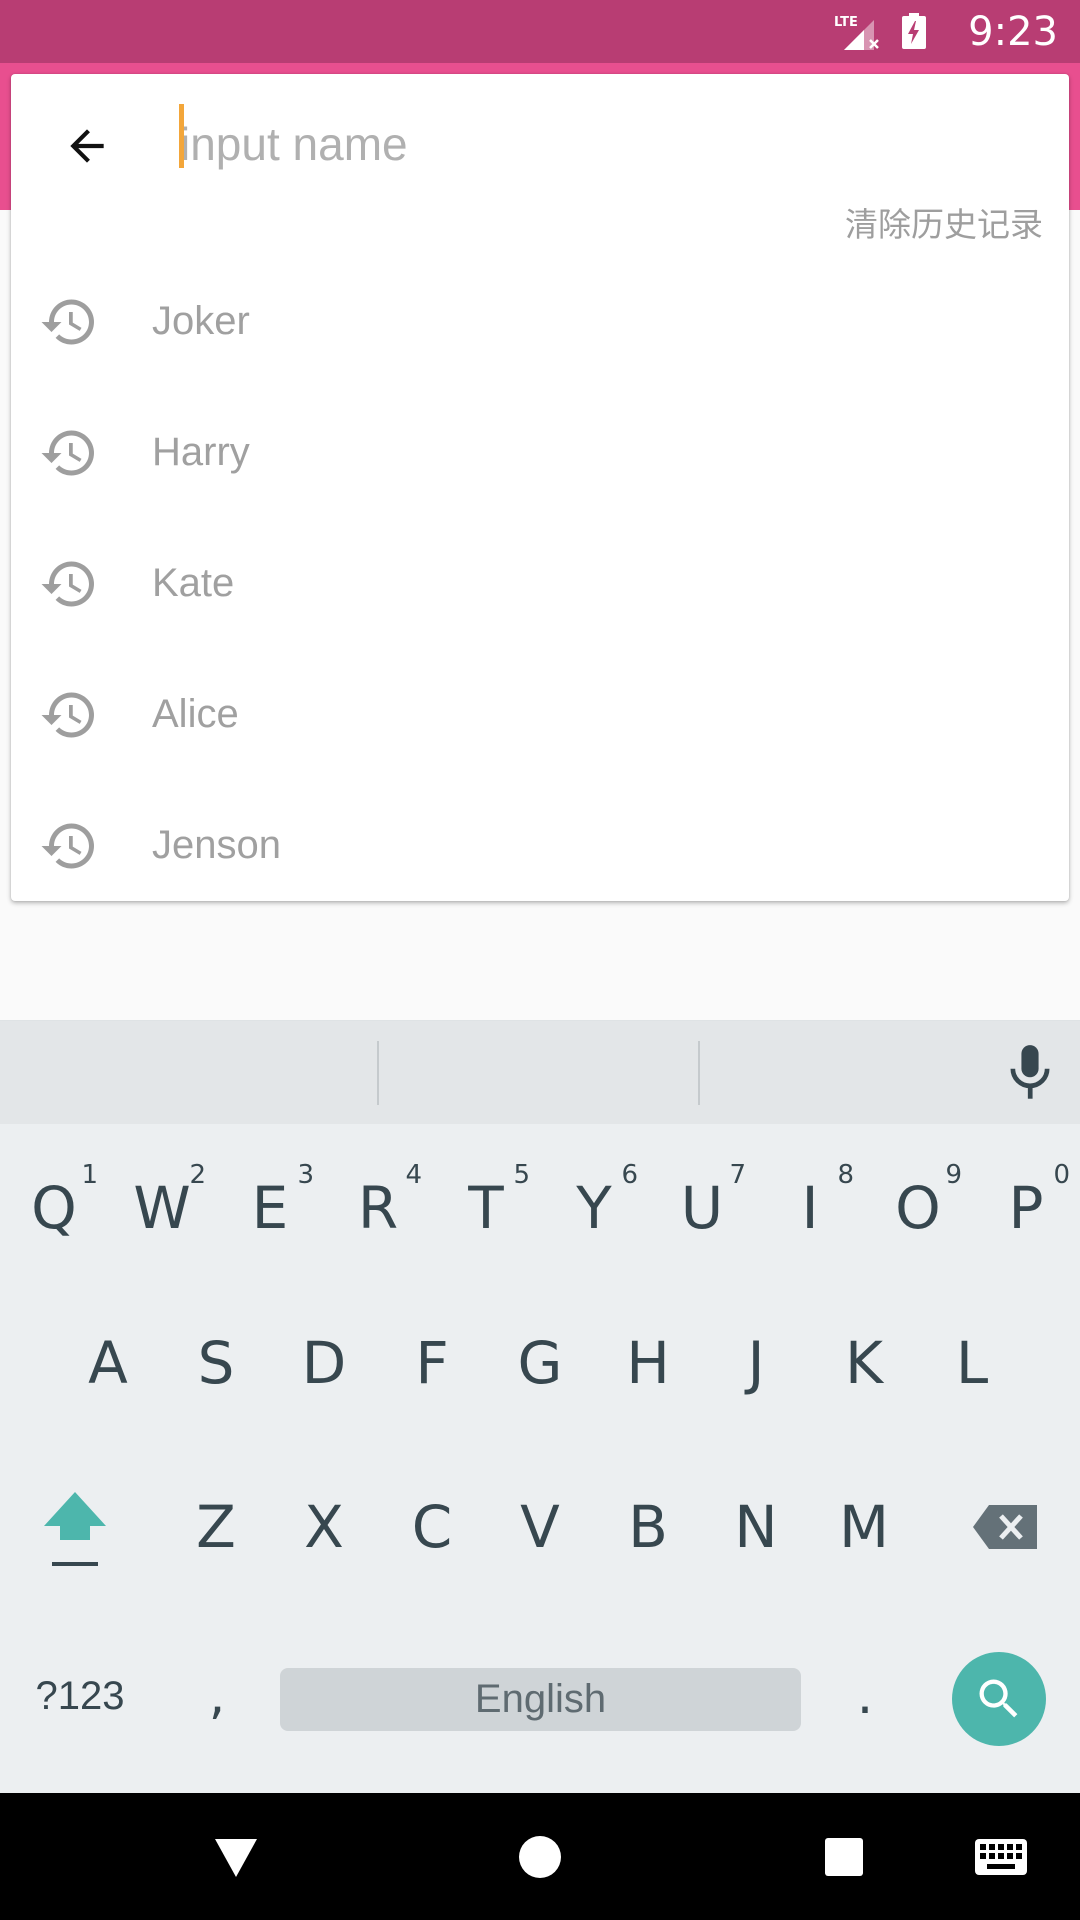 This screenshot has width=1080, height=1920. I want to click on home-circle-icon, so click(540, 1857).